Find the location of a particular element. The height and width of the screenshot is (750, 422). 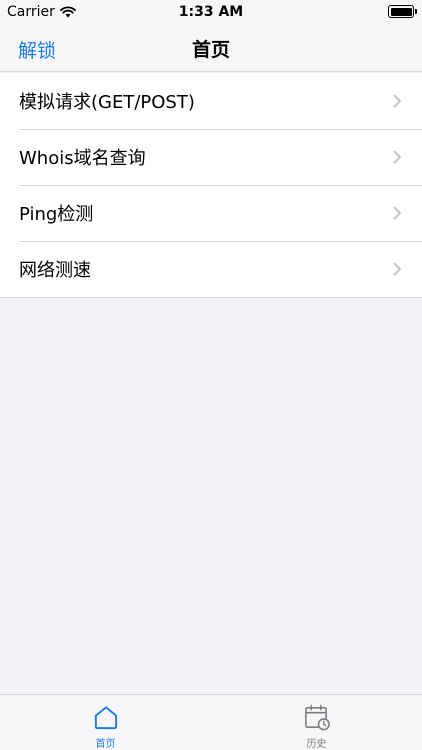

status-time: 1:33 AM is located at coordinates (211, 12).